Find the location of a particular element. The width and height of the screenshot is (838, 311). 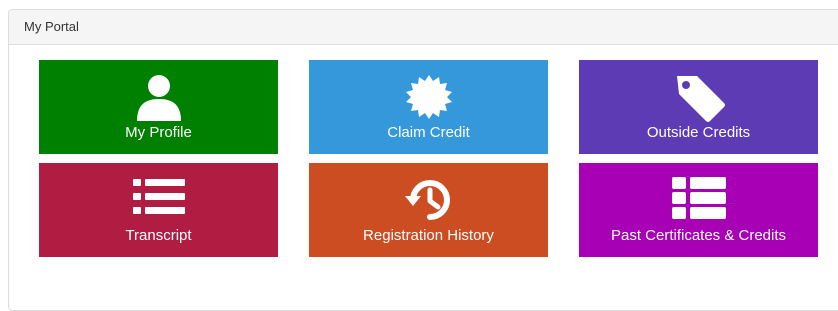

tile-my-profile: My Profile is located at coordinates (158, 107).